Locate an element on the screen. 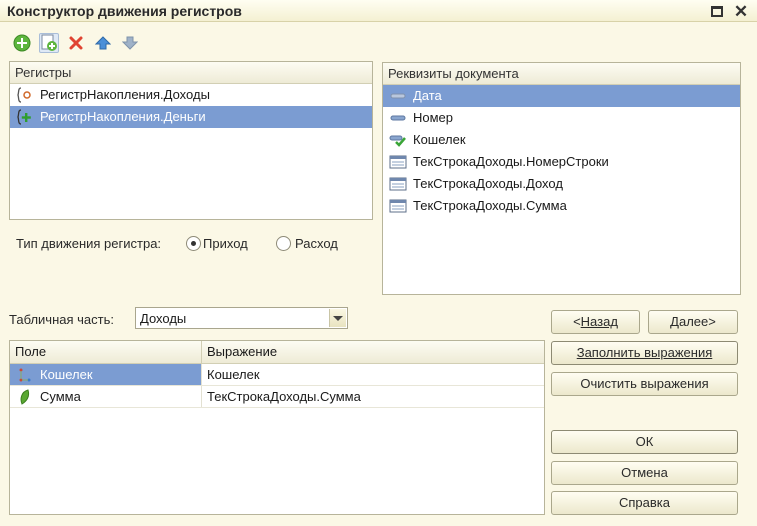 The width and height of the screenshot is (757, 526). register-item: РегистрНакопления.Деньги is located at coordinates (191, 117).